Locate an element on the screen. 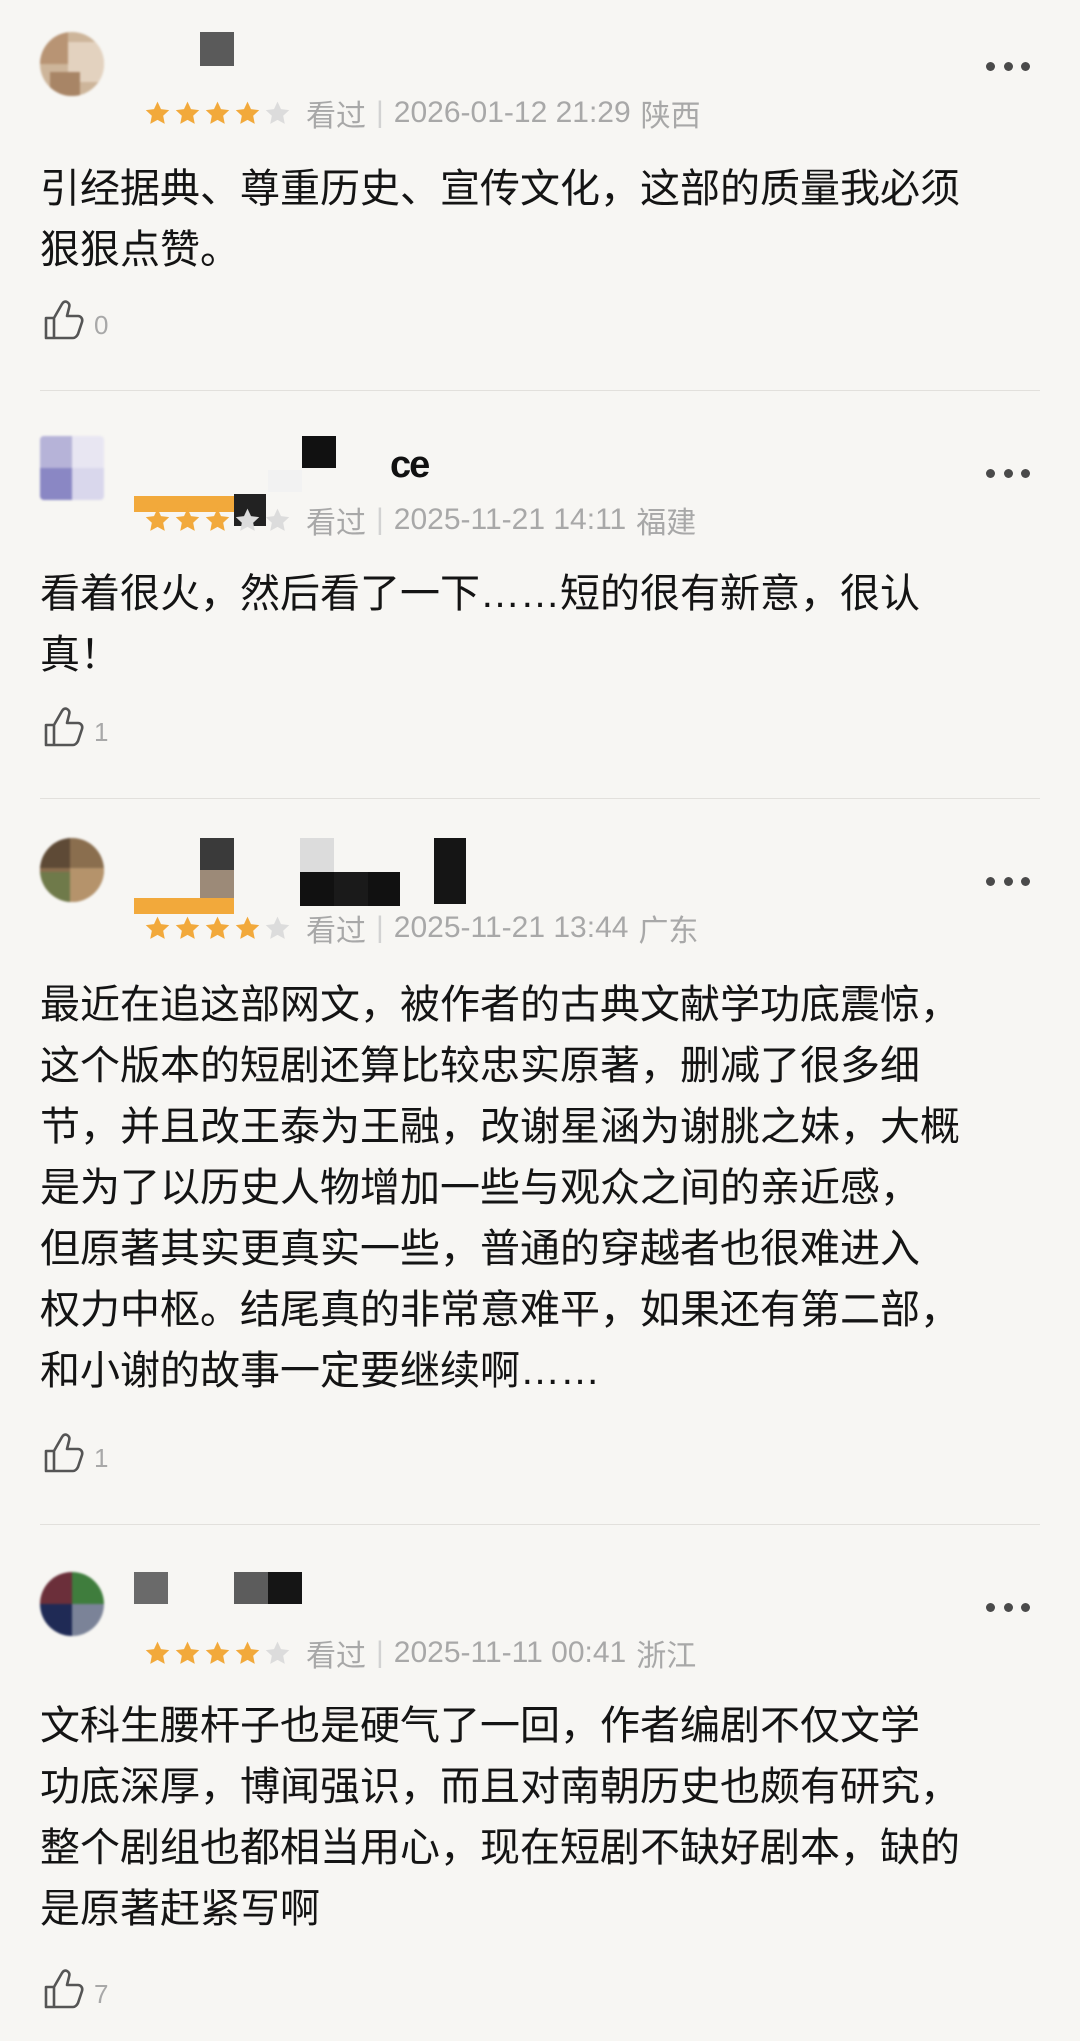  review-text: 引经据典、尊重历史、宣传文化，这部的质量我必须 狠狠点赞。 is located at coordinates (500, 219).